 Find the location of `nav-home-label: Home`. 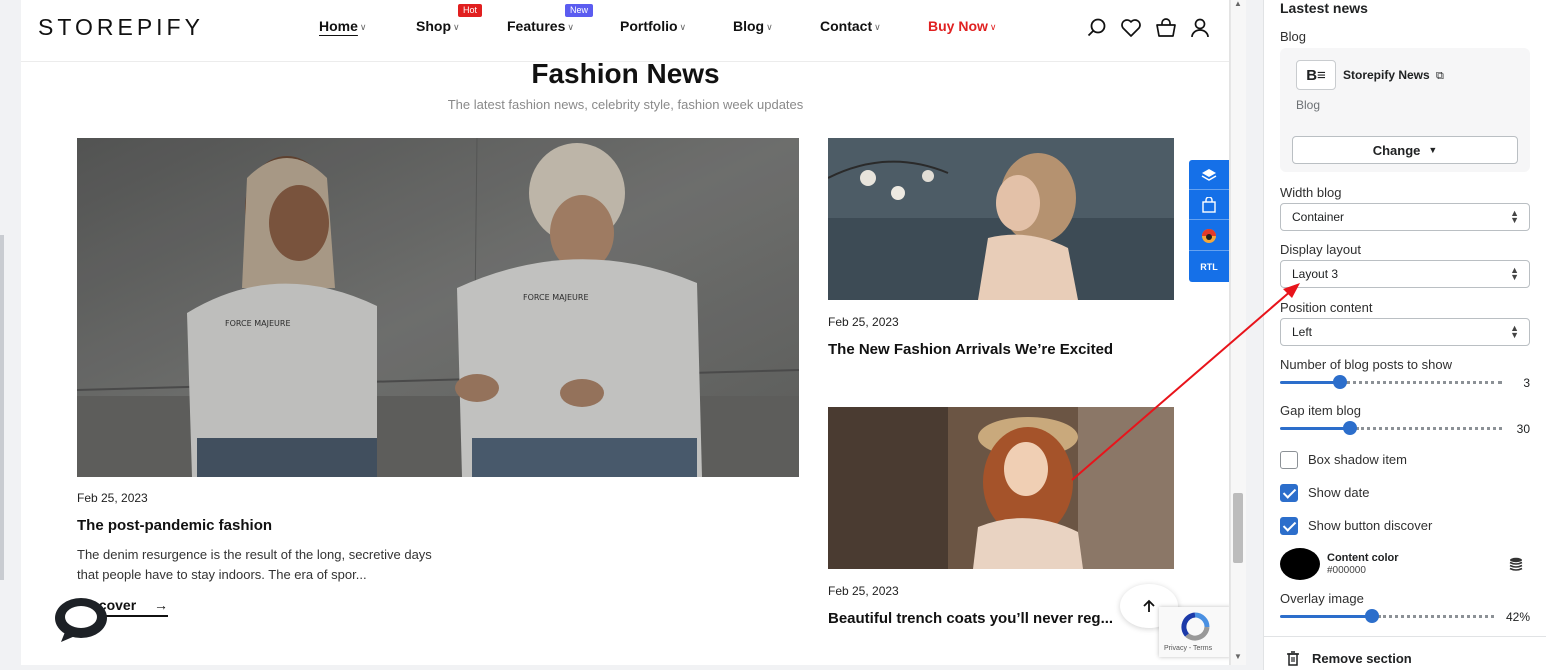

nav-home-label: Home is located at coordinates (338, 26).